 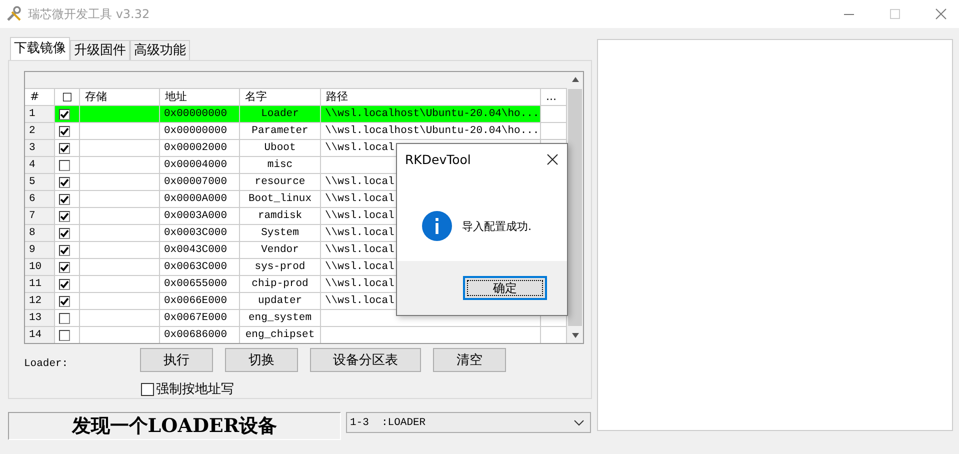 I want to click on row-number: 11, so click(x=40, y=284).